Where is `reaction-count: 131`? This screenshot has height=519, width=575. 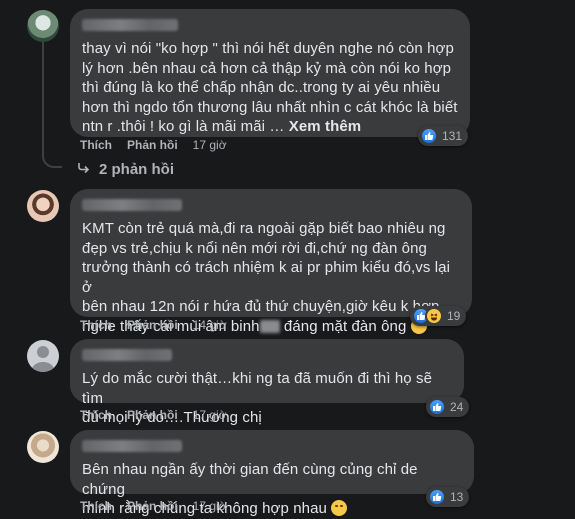 reaction-count: 131 is located at coordinates (452, 136).